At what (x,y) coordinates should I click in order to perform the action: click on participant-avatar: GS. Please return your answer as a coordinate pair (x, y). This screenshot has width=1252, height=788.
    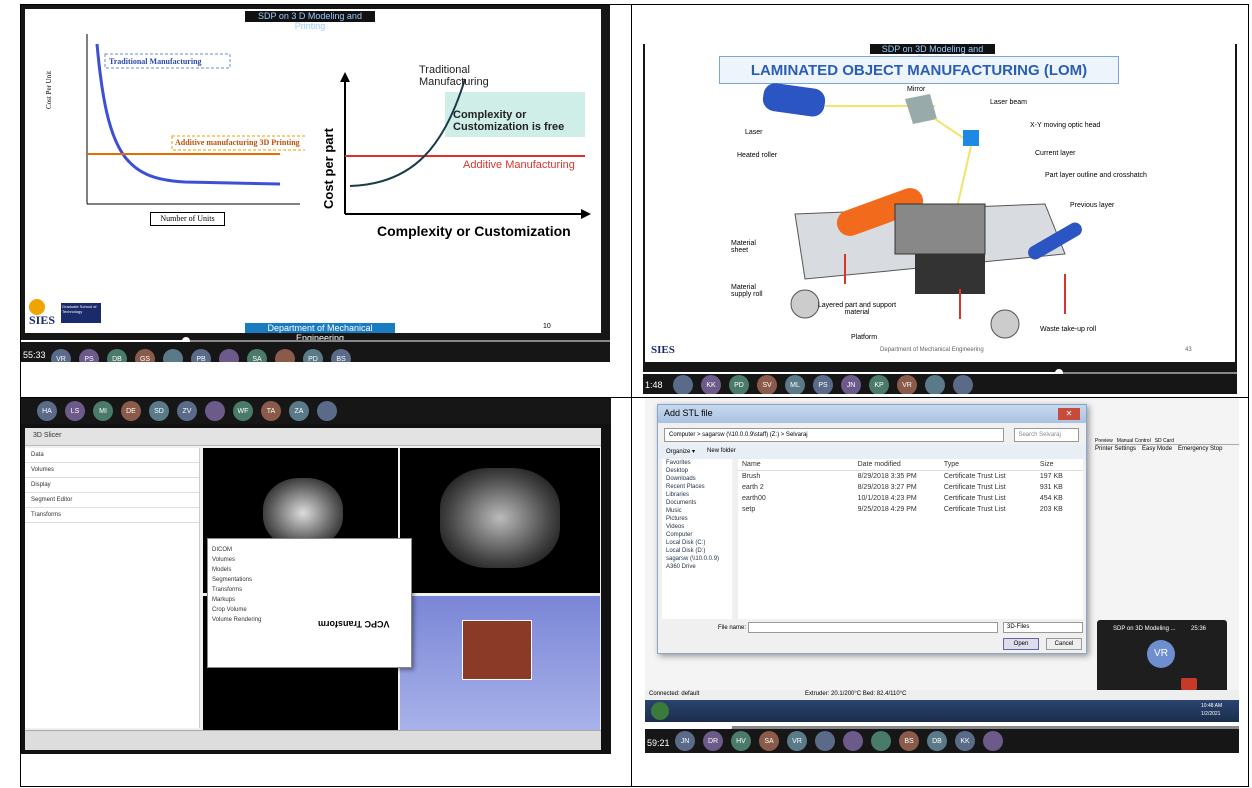
    Looking at the image, I should click on (145, 355).